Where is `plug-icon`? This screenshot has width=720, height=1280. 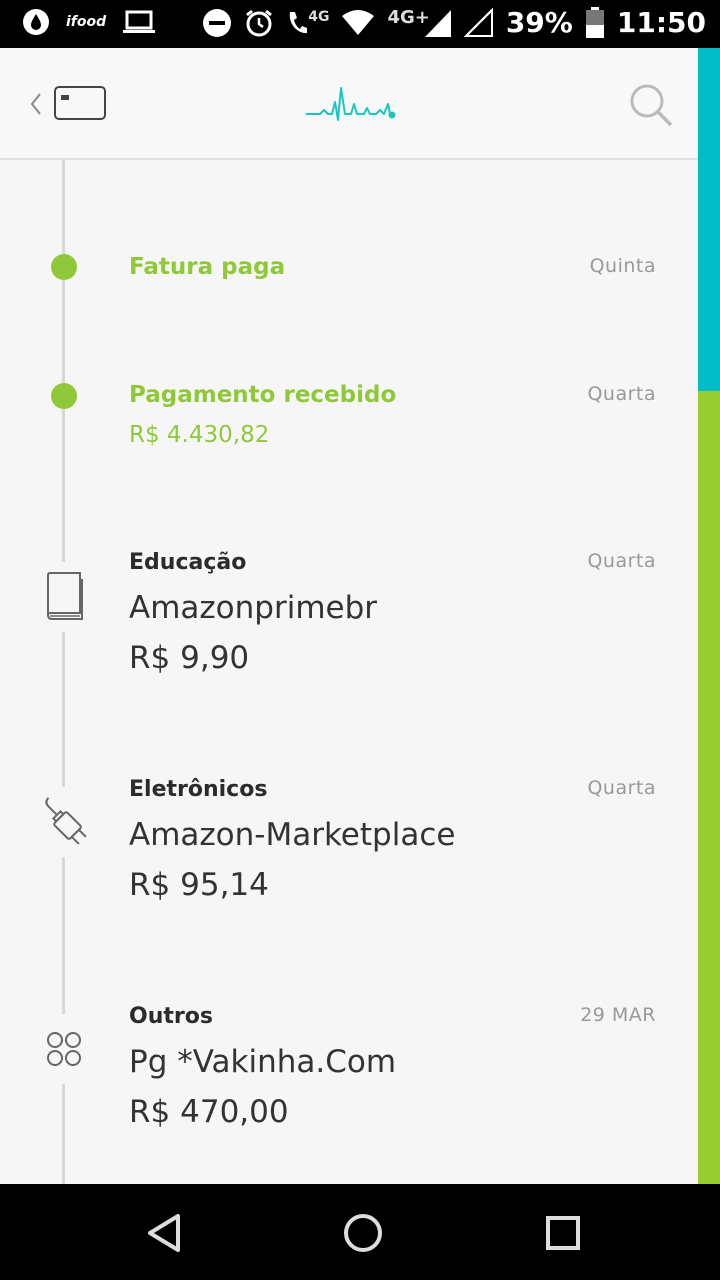
plug-icon is located at coordinates (66, 821).